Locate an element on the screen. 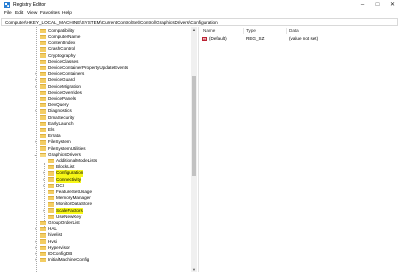 This screenshot has height=272, width=400. value-type: REG_SZ is located at coordinates (255, 38).